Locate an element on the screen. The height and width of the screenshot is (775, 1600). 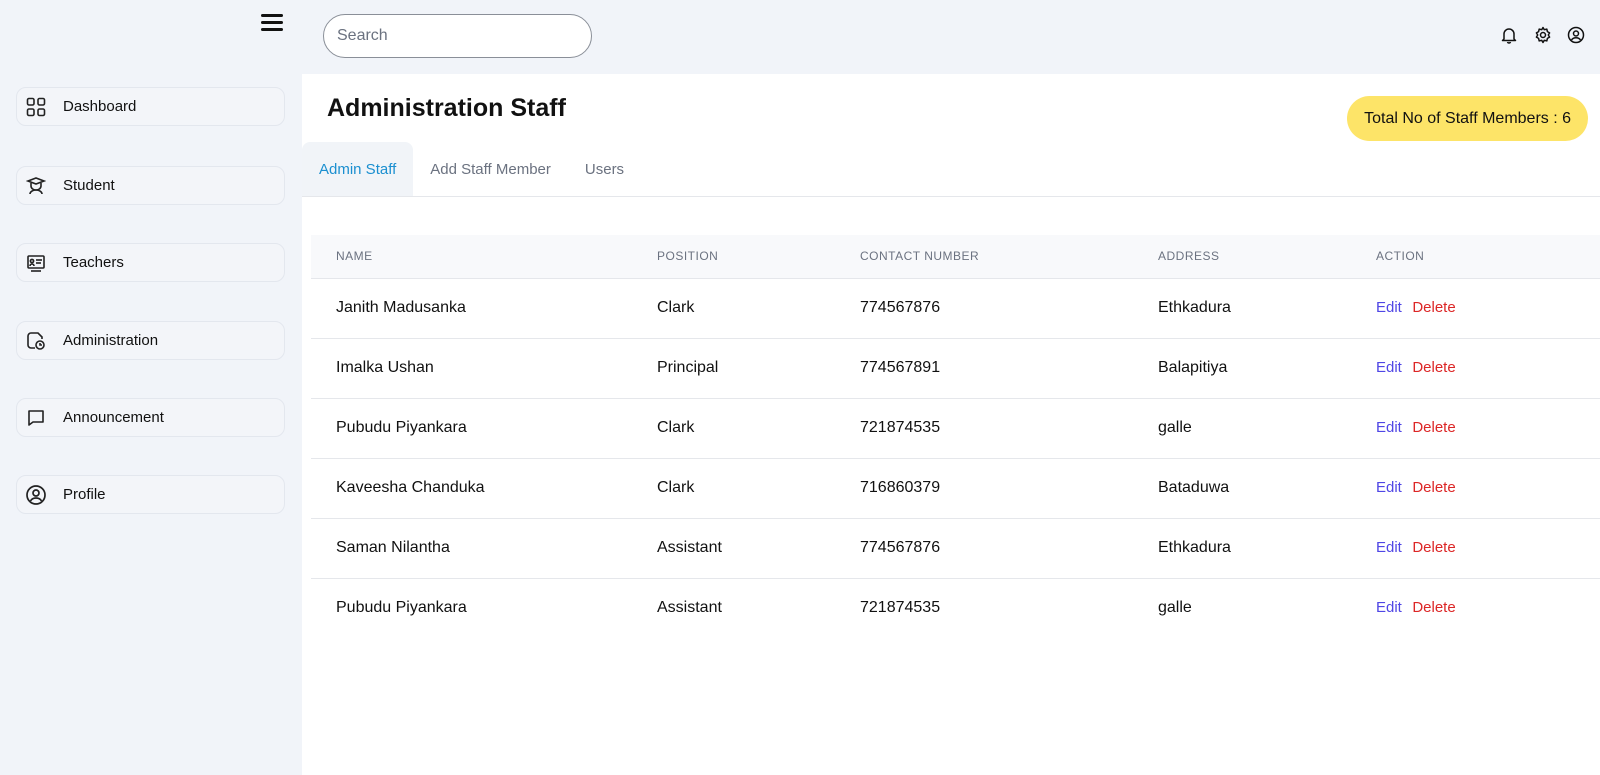
user-circle-icon is located at coordinates (36, 495).